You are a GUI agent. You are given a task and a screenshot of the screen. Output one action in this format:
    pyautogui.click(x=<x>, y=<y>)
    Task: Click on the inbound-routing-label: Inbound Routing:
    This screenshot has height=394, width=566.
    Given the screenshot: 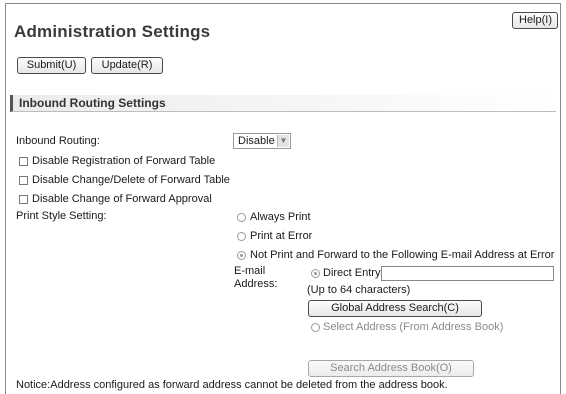 What is the action you would take?
    pyautogui.click(x=58, y=141)
    